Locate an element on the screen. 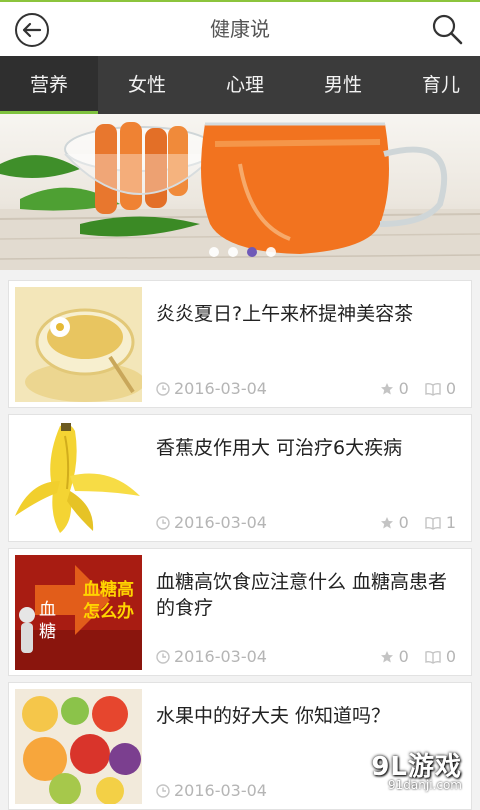 This screenshot has height=810, width=480. category-tabs: 营养 女性 心理 男性 育儿 is located at coordinates (240, 85).